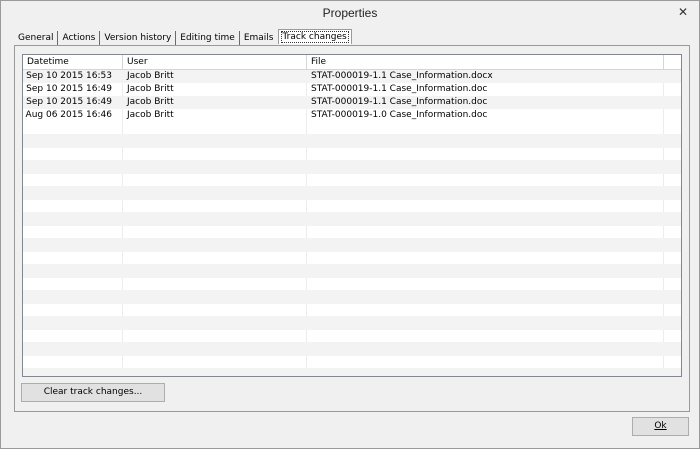 The image size is (700, 449). I want to click on window-title: Properties, so click(350, 13).